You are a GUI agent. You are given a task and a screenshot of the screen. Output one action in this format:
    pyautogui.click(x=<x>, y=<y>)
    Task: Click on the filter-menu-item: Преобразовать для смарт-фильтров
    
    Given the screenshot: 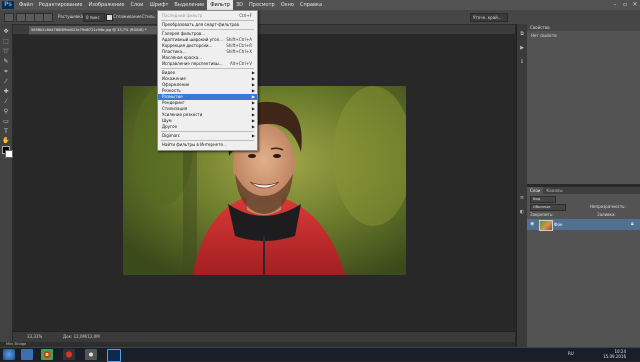 What is the action you would take?
    pyautogui.click(x=207, y=25)
    